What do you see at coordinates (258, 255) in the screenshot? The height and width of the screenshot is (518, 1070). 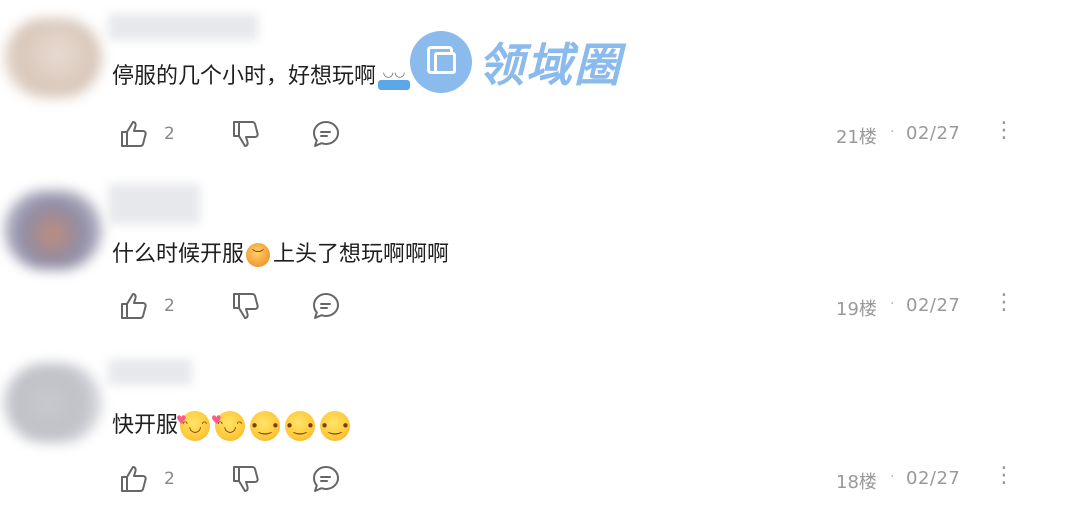 I see `sad-face-emoji-icon: ︶` at bounding box center [258, 255].